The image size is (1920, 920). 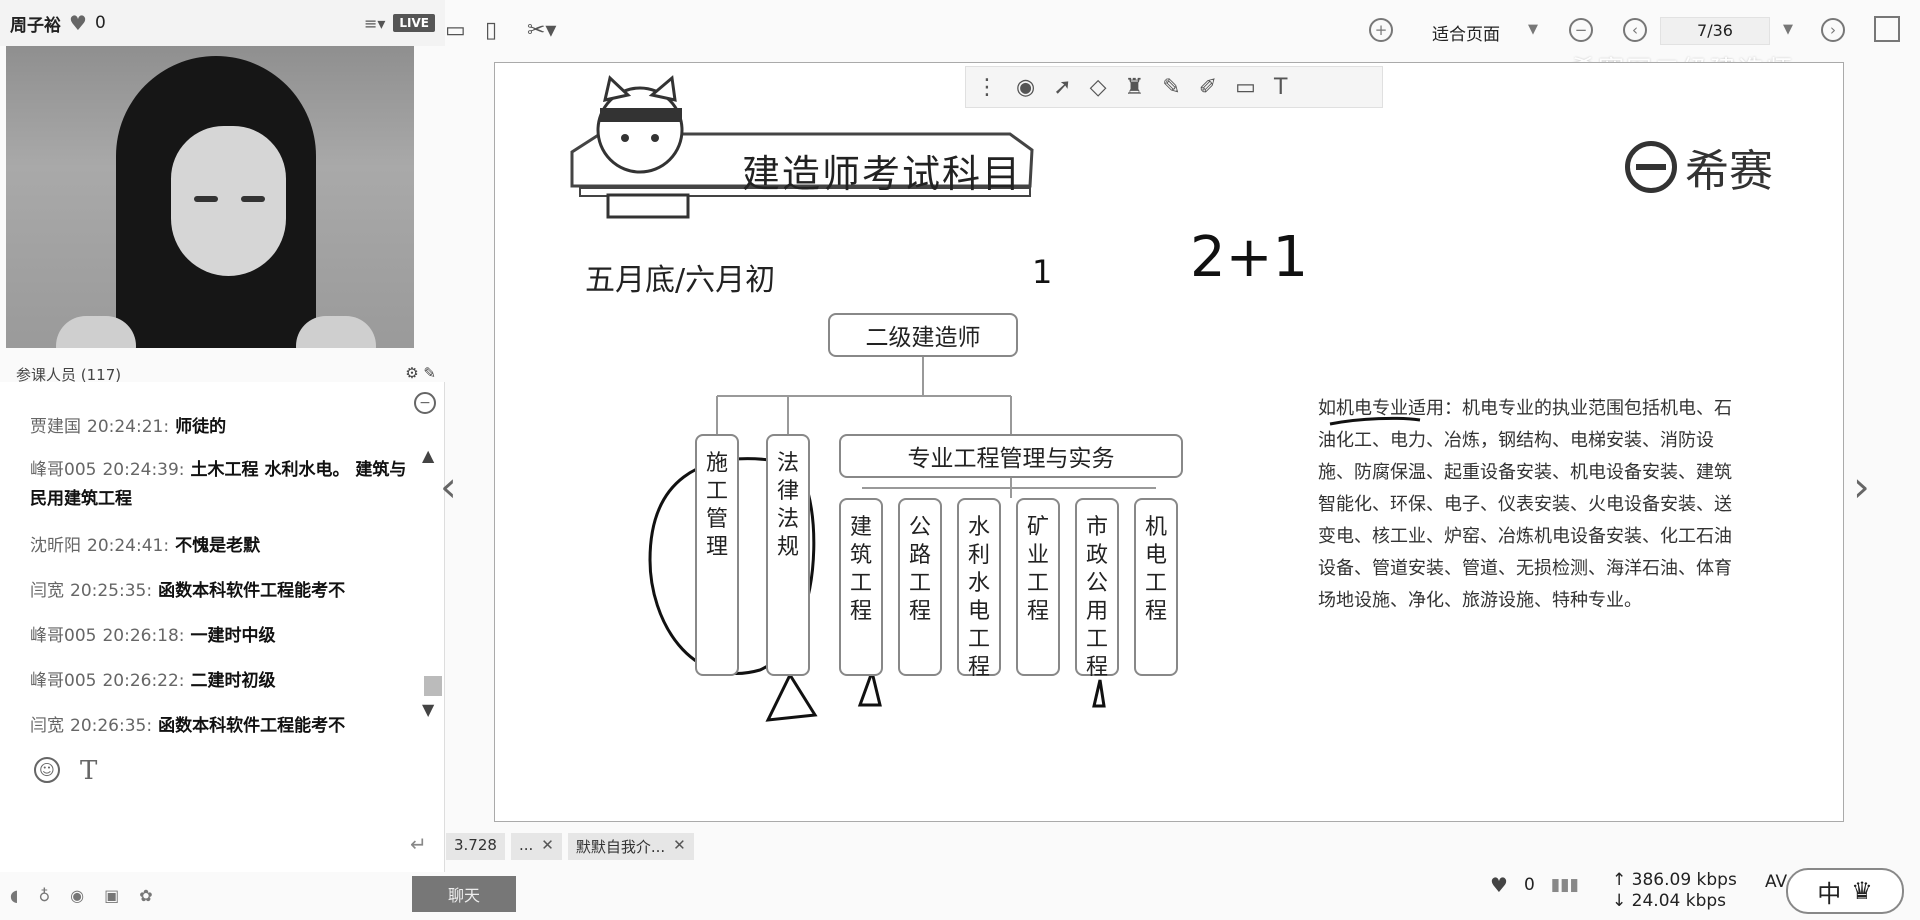 I want to click on download-rate: 24.04 kbps, so click(x=1679, y=901).